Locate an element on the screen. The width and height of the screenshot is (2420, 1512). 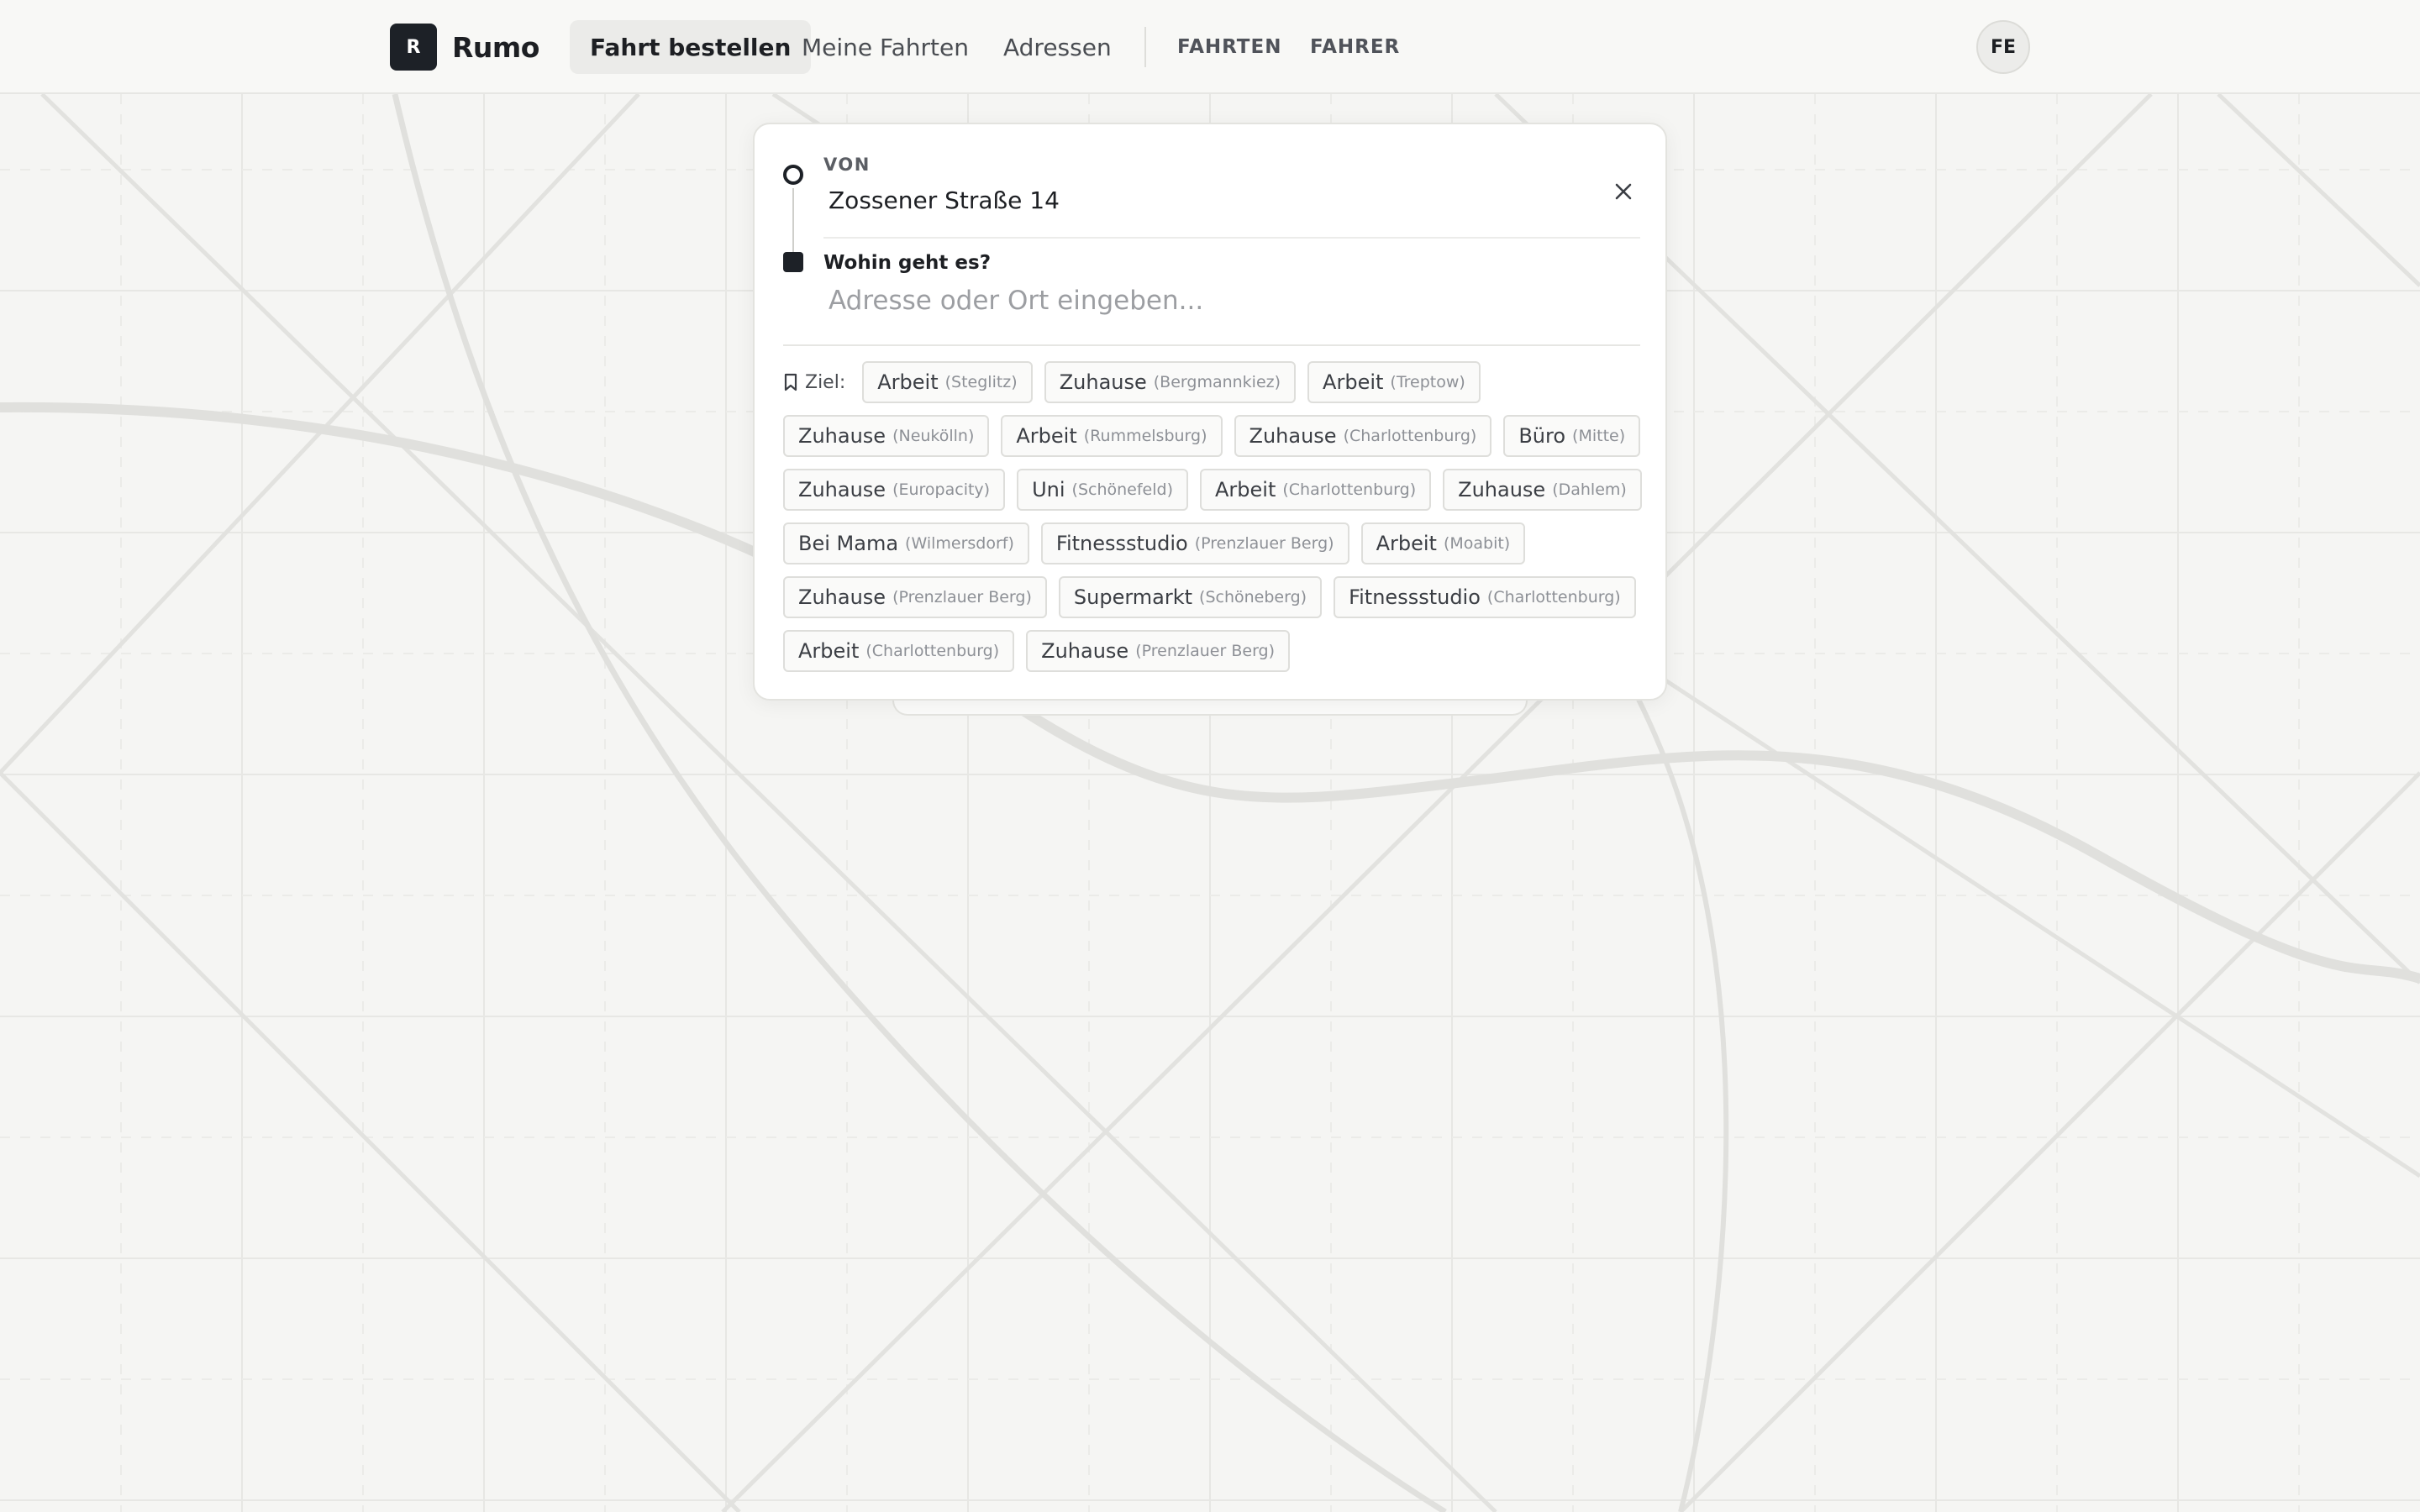
brand: R Rumo is located at coordinates (465, 47).